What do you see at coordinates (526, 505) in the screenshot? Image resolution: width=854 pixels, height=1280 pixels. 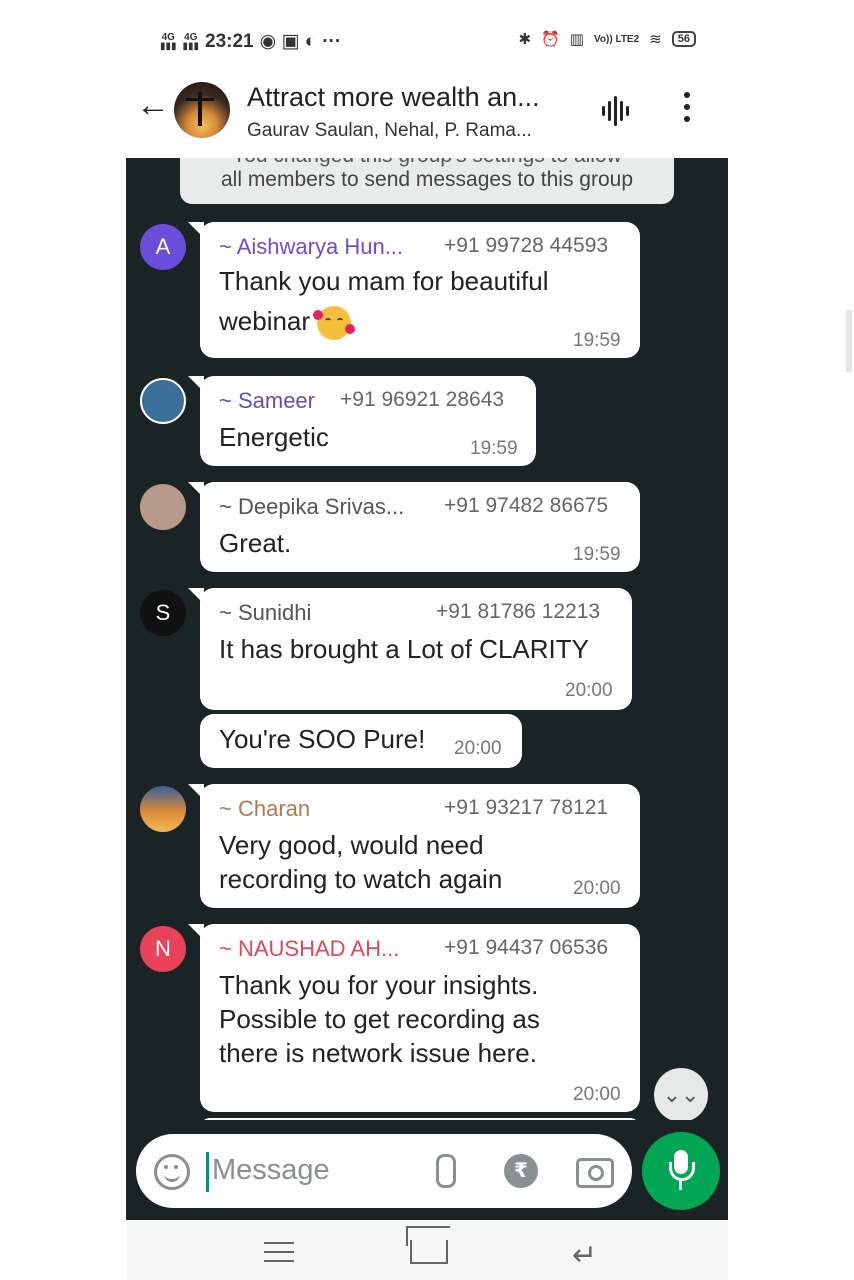 I see `sender-phone: +91 97482 86675` at bounding box center [526, 505].